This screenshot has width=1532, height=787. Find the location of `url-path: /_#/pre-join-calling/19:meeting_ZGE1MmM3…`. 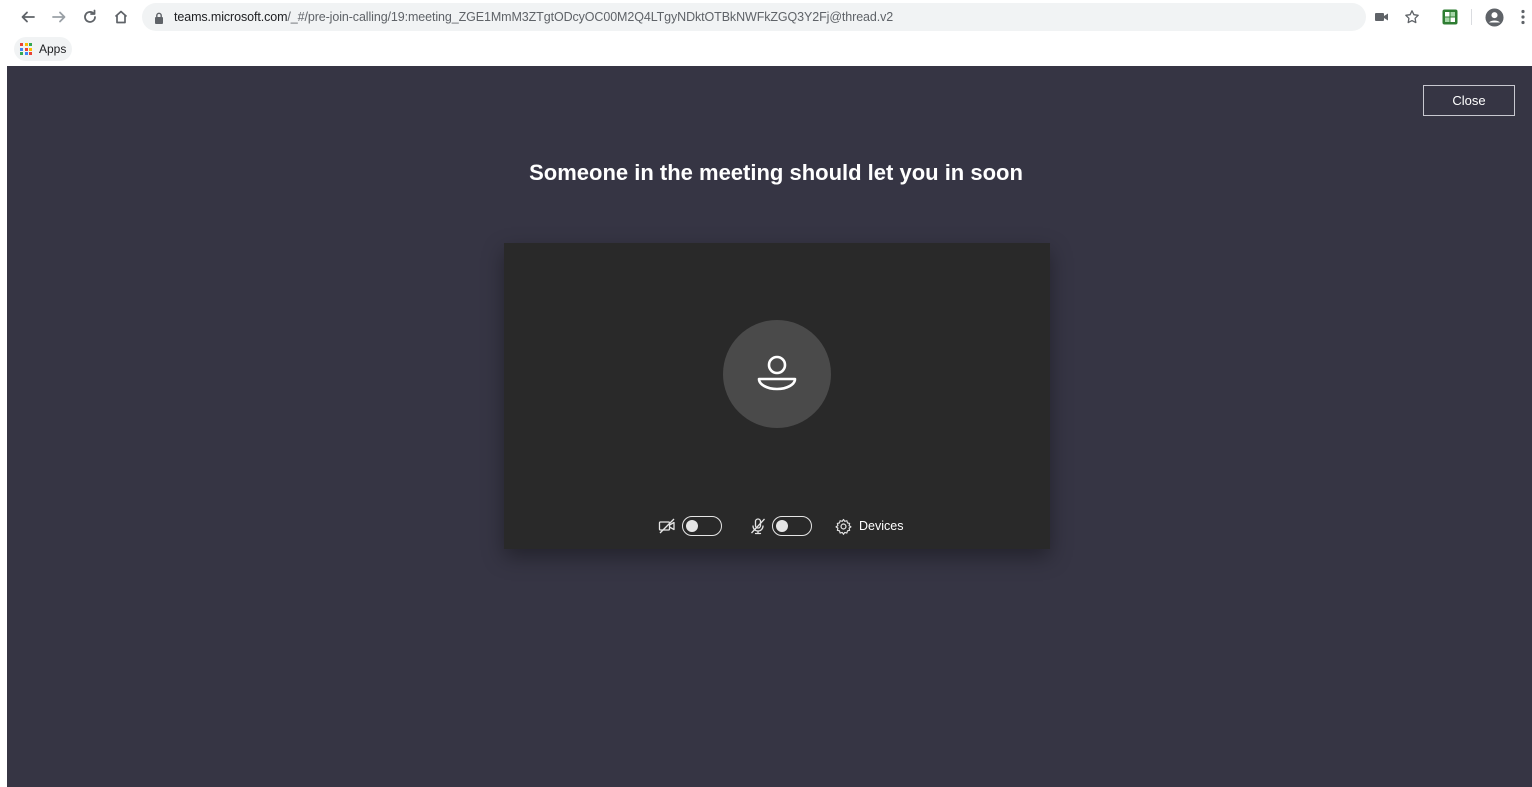

url-path: /_#/pre-join-calling/19:meeting_ZGE1MmM3… is located at coordinates (590, 17).